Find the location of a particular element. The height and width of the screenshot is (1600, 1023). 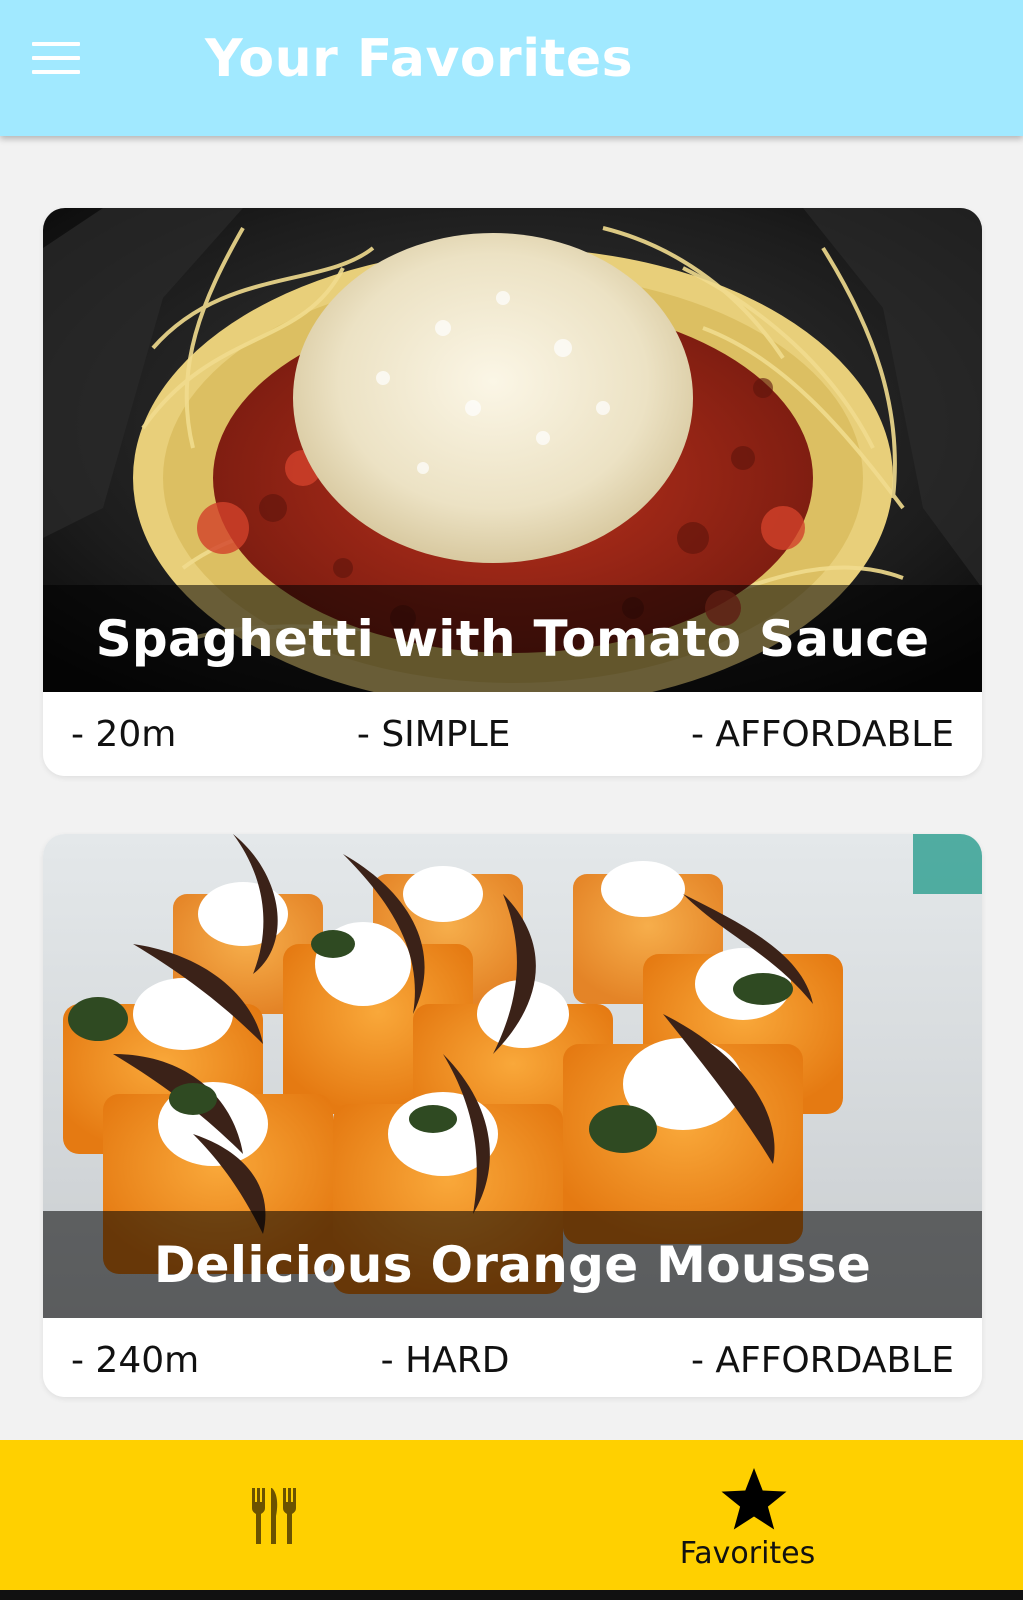

meal-title: Delicious Orange Mousse is located at coordinates (512, 1264).